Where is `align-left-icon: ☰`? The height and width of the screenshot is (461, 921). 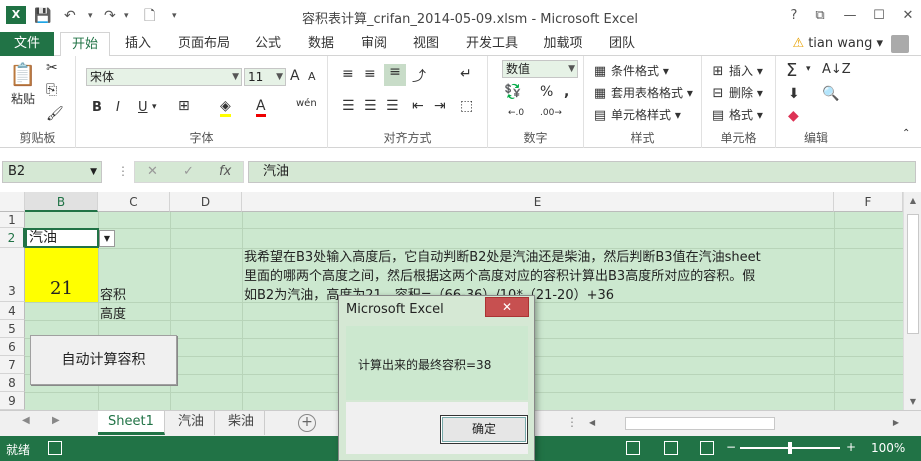 align-left-icon: ☰ is located at coordinates (348, 106).